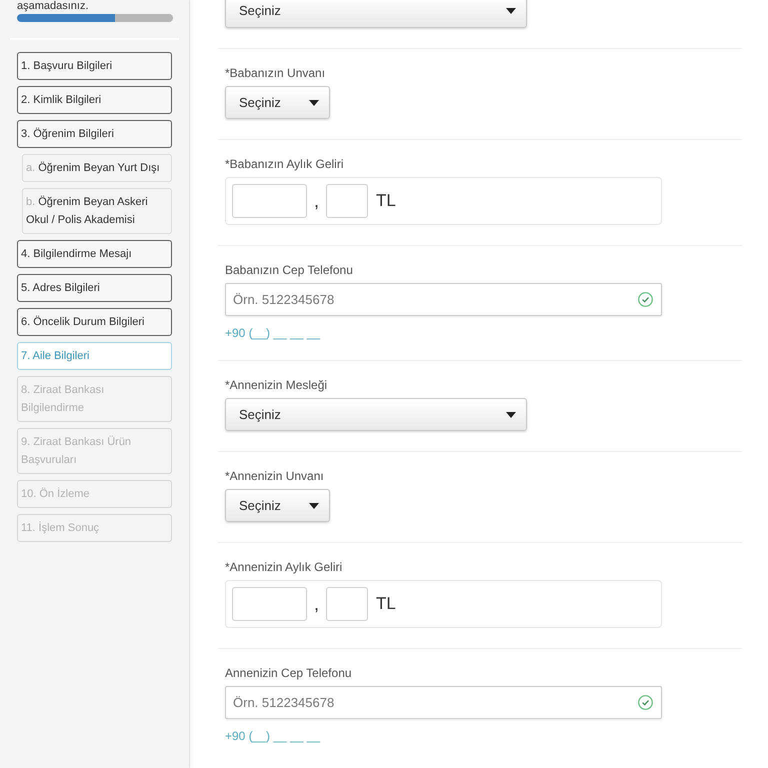  What do you see at coordinates (94, 254) in the screenshot?
I see `step-item: 4. Bilgilendirme Mesajı` at bounding box center [94, 254].